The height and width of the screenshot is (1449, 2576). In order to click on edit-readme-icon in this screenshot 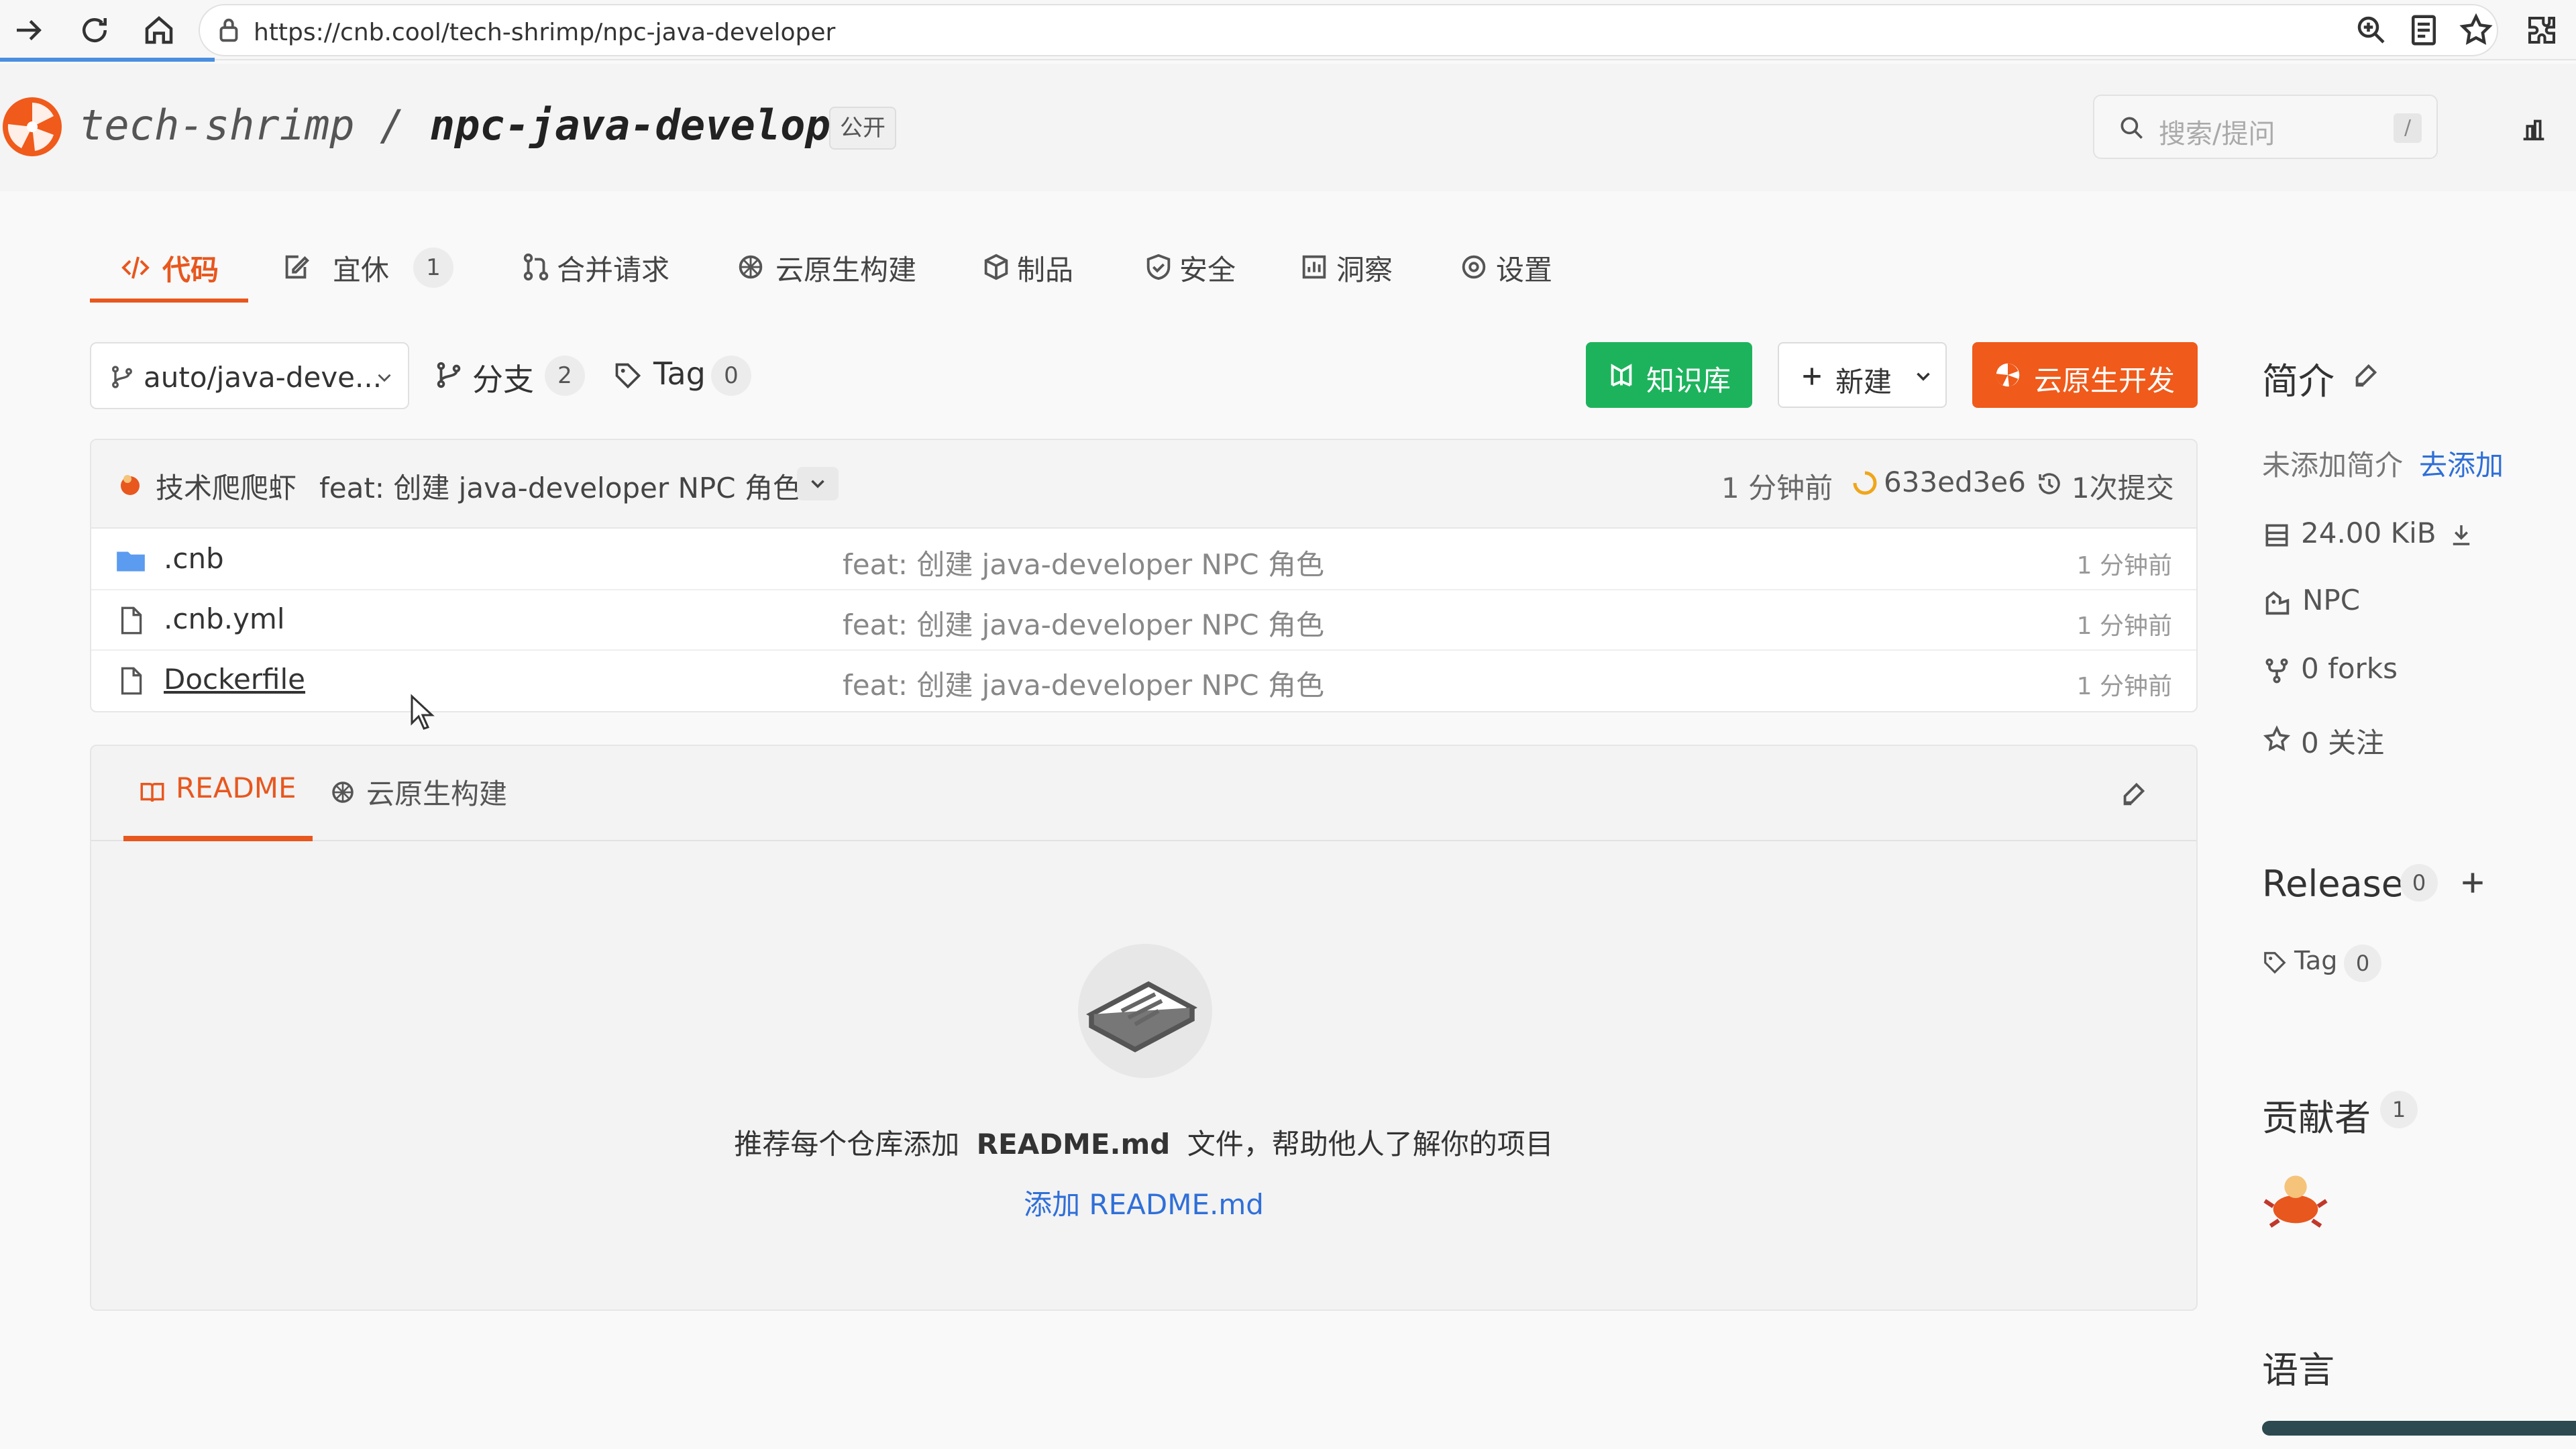, I will do `click(2133, 793)`.